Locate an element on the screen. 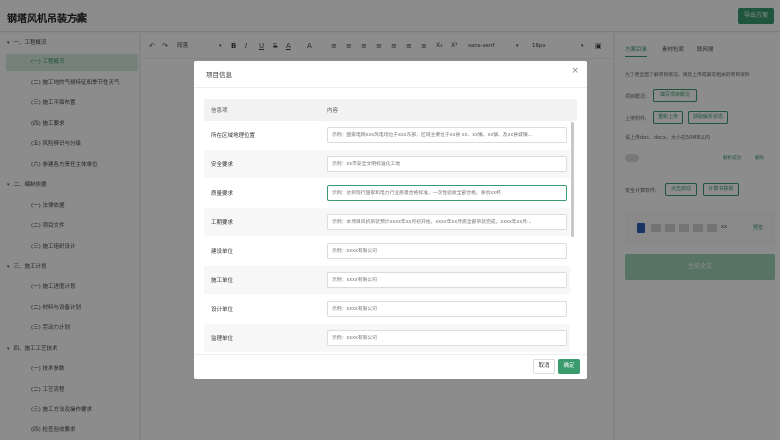  safety-input is located at coordinates (447, 164).